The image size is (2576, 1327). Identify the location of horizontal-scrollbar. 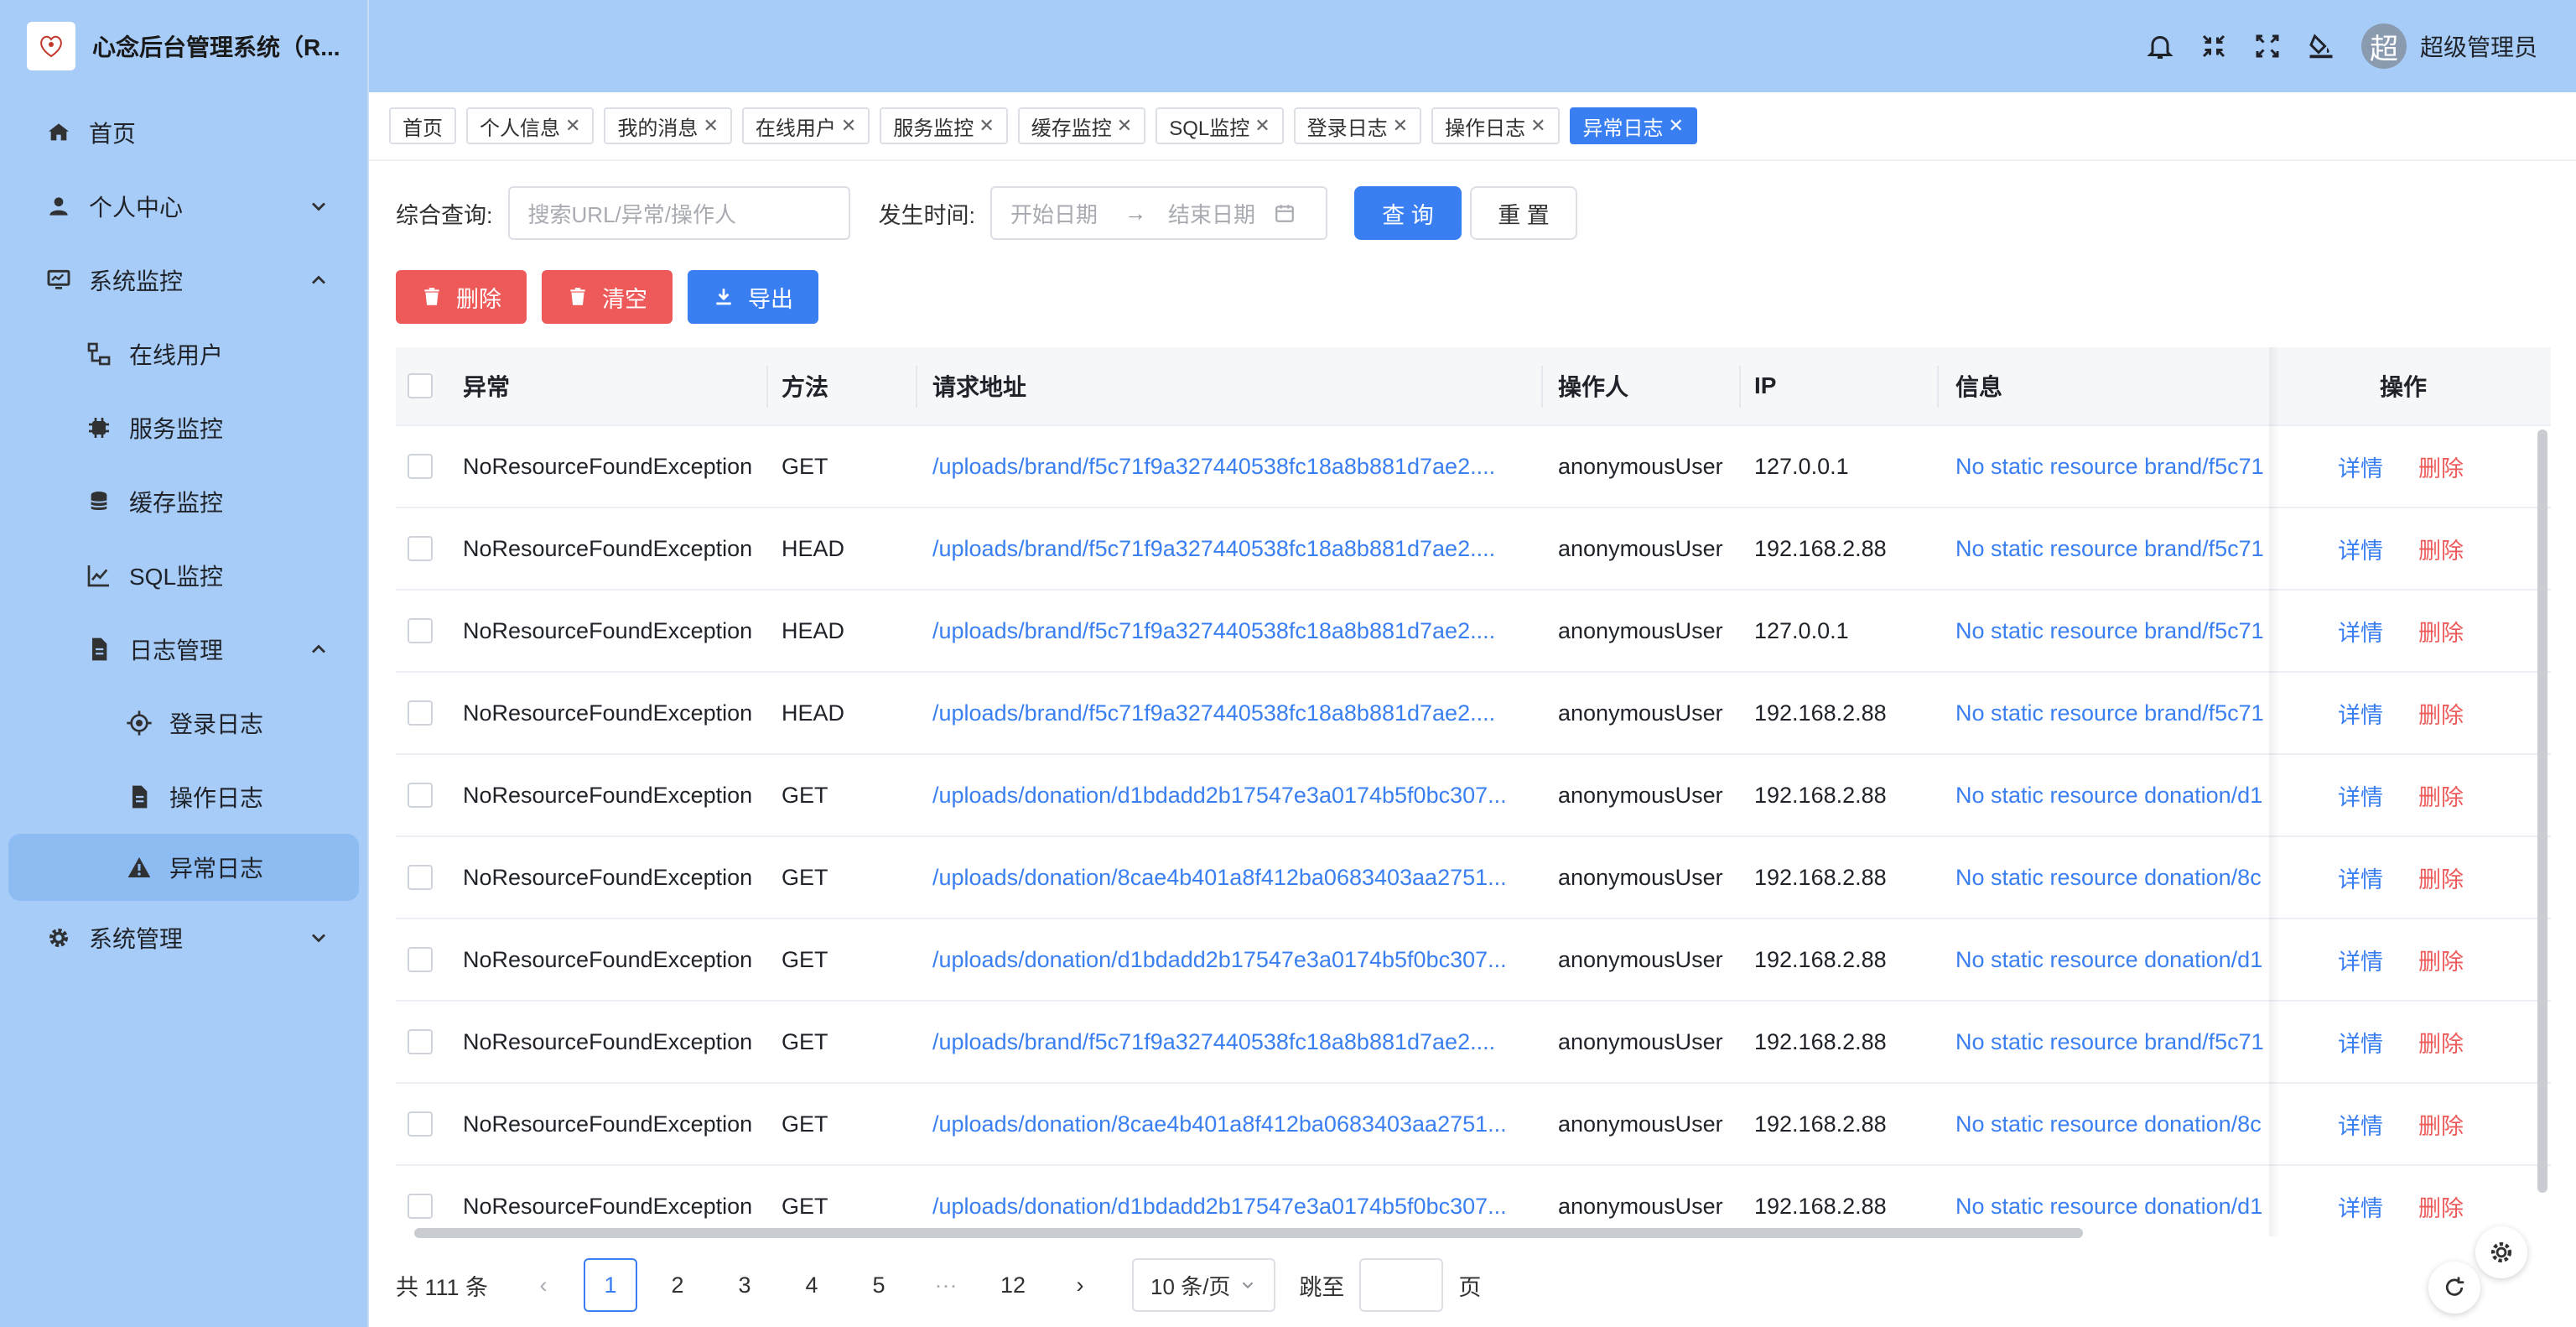
(1248, 1233).